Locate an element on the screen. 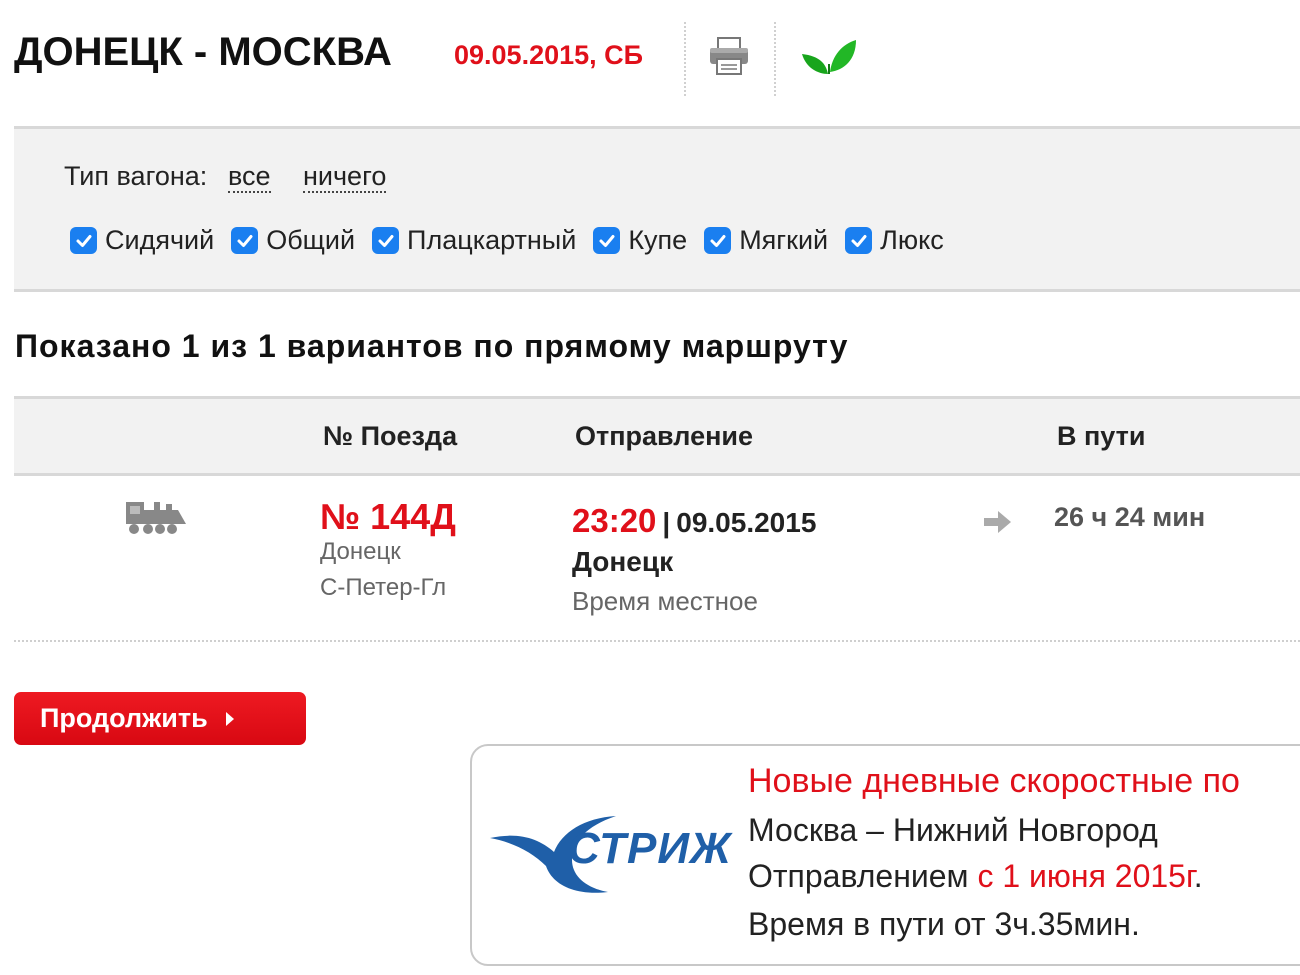  continue-button: Продолжить is located at coordinates (160, 718).